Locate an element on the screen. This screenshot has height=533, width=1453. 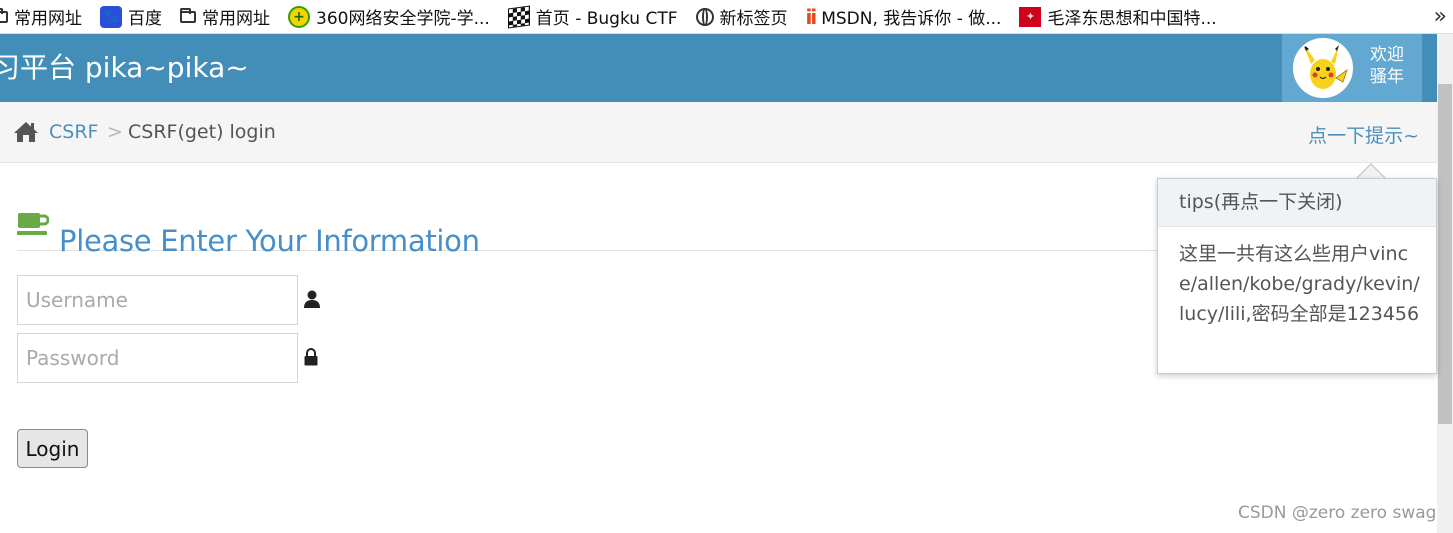
username-input is located at coordinates (157, 300).